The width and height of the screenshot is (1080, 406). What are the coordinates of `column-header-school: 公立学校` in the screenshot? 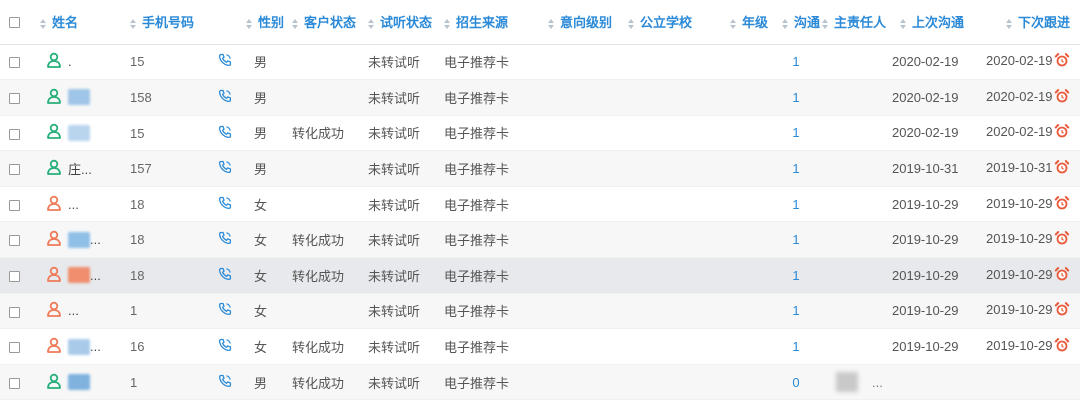 It's located at (657, 22).